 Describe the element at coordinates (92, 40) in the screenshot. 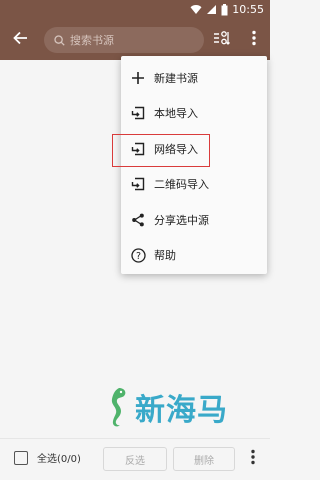

I see `search-placeholder: 搜索书源` at that location.